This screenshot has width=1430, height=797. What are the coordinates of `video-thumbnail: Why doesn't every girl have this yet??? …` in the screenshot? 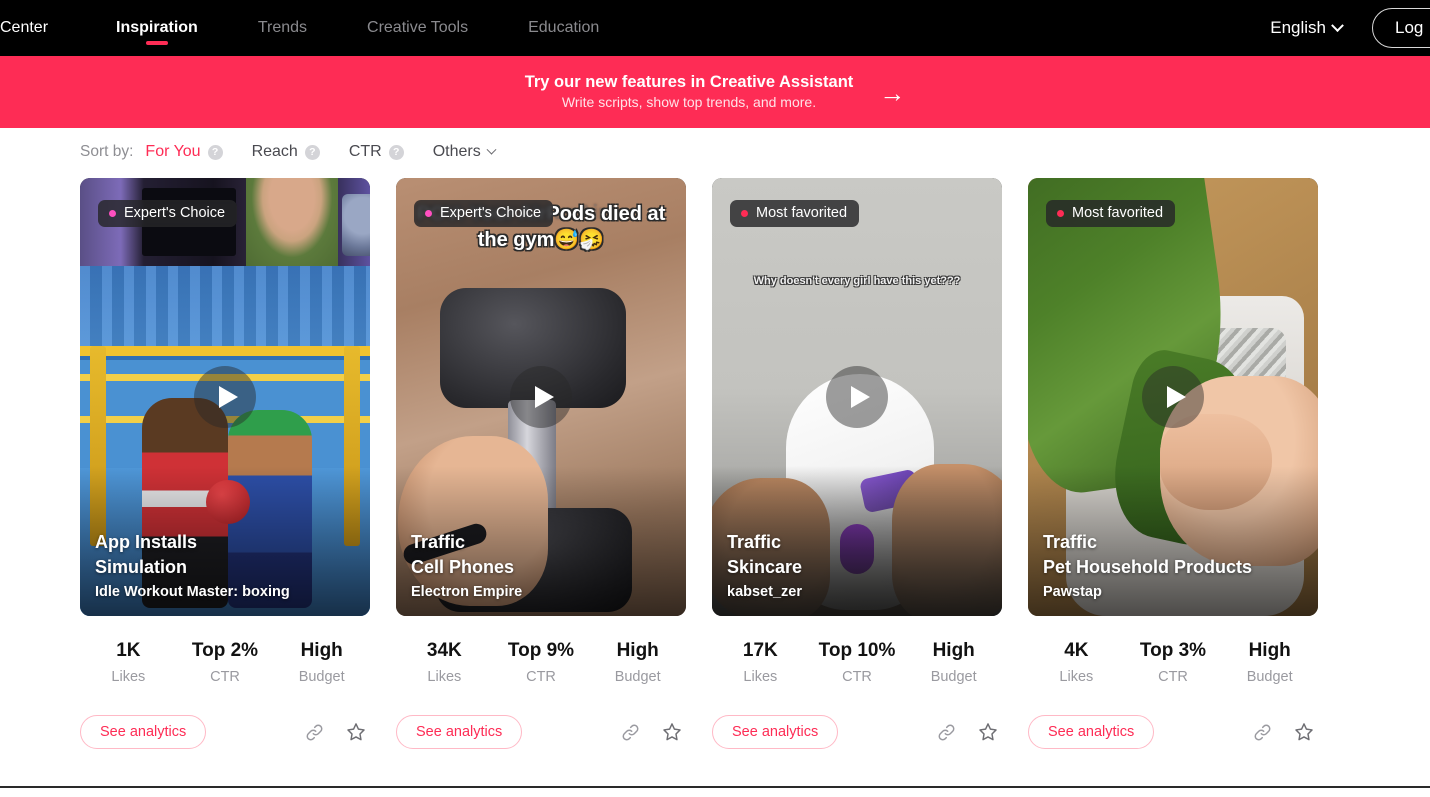 It's located at (857, 397).